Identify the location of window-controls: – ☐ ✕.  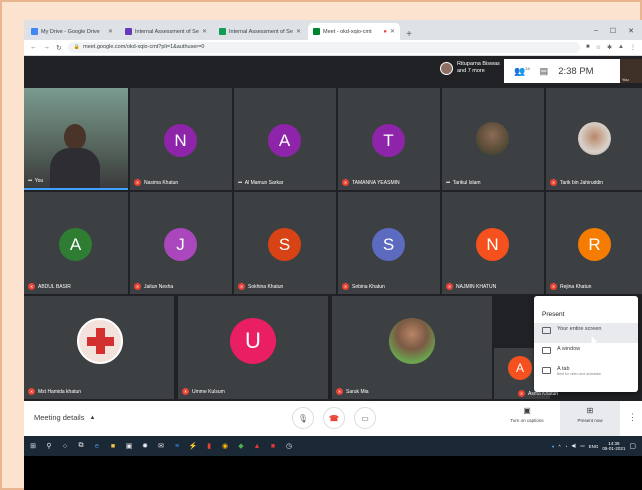
(618, 33).